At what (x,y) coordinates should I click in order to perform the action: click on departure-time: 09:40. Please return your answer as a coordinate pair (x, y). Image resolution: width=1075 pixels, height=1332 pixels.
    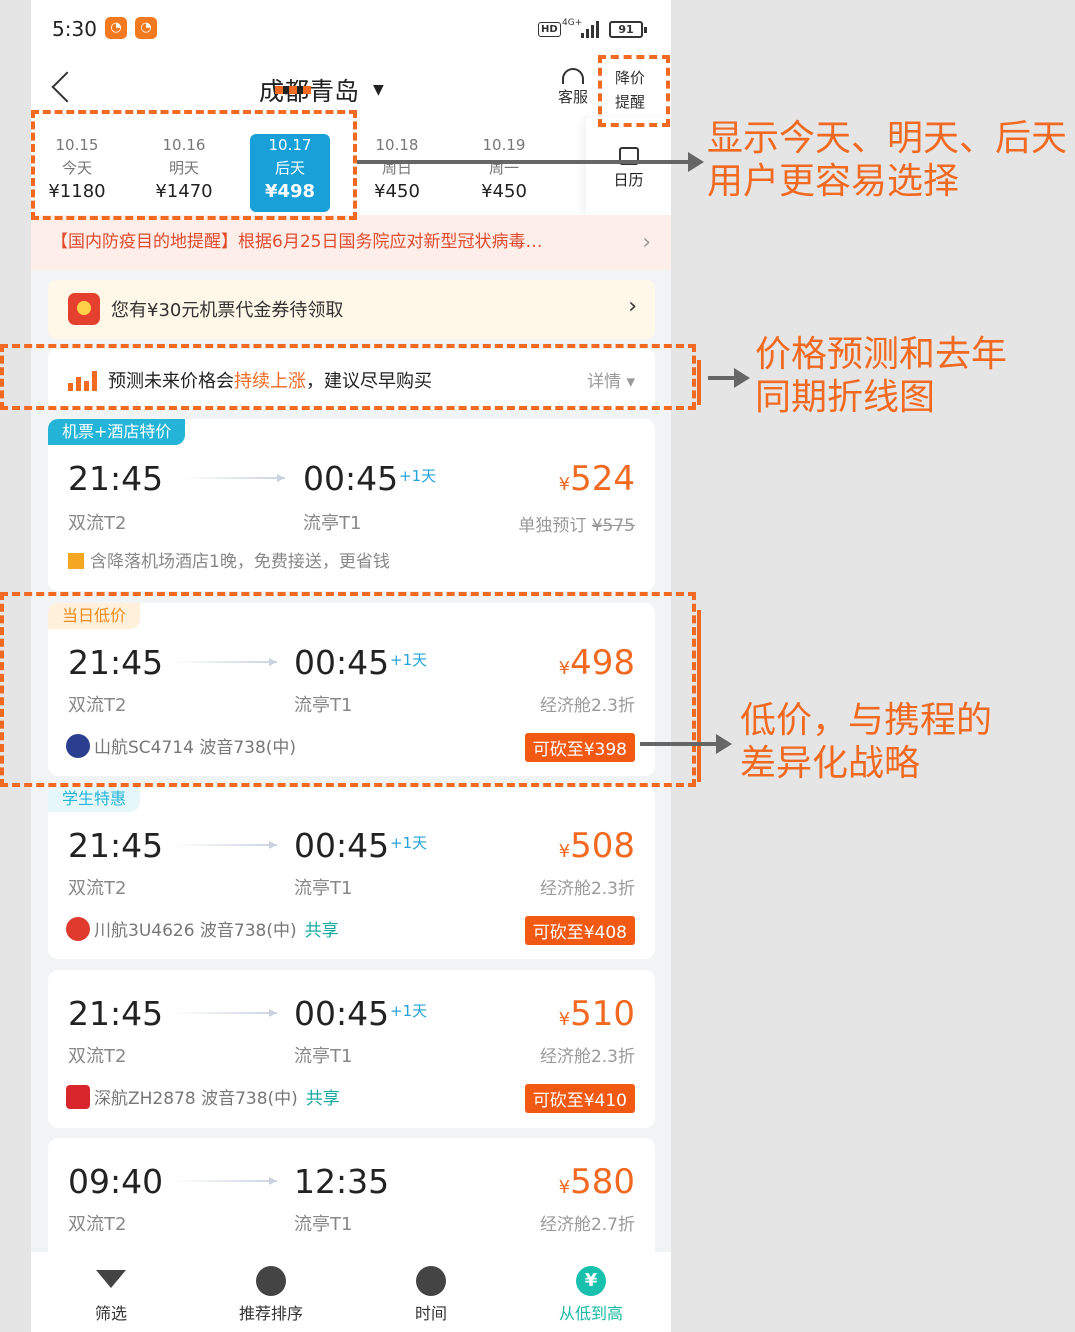
    Looking at the image, I should click on (116, 1181).